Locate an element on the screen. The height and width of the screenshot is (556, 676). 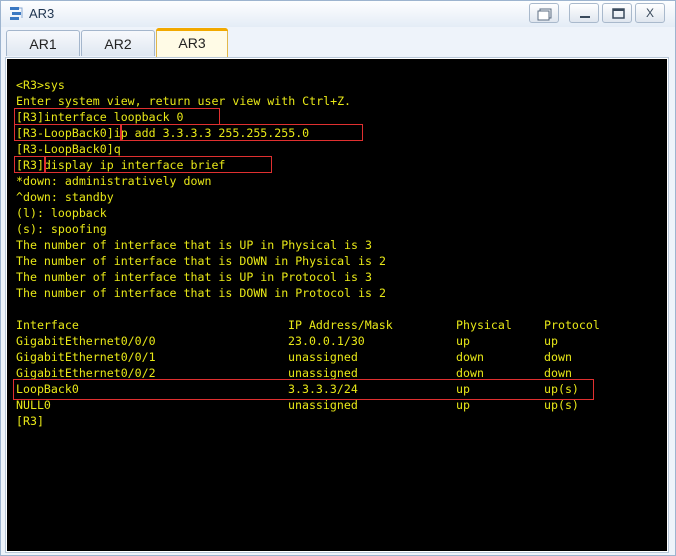
highlight-box-loopback-row is located at coordinates (303, 389).